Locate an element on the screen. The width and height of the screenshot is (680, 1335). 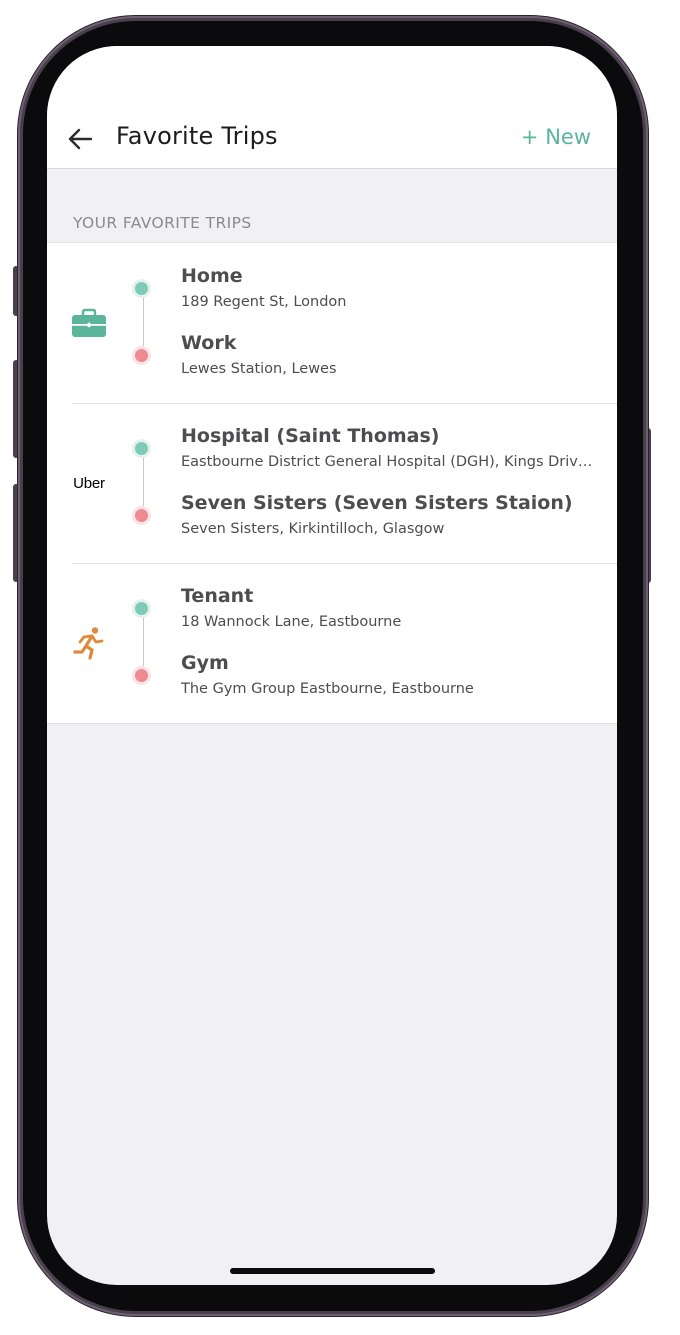
origin-name: Hospital (Saint Thomas) is located at coordinates (310, 436).